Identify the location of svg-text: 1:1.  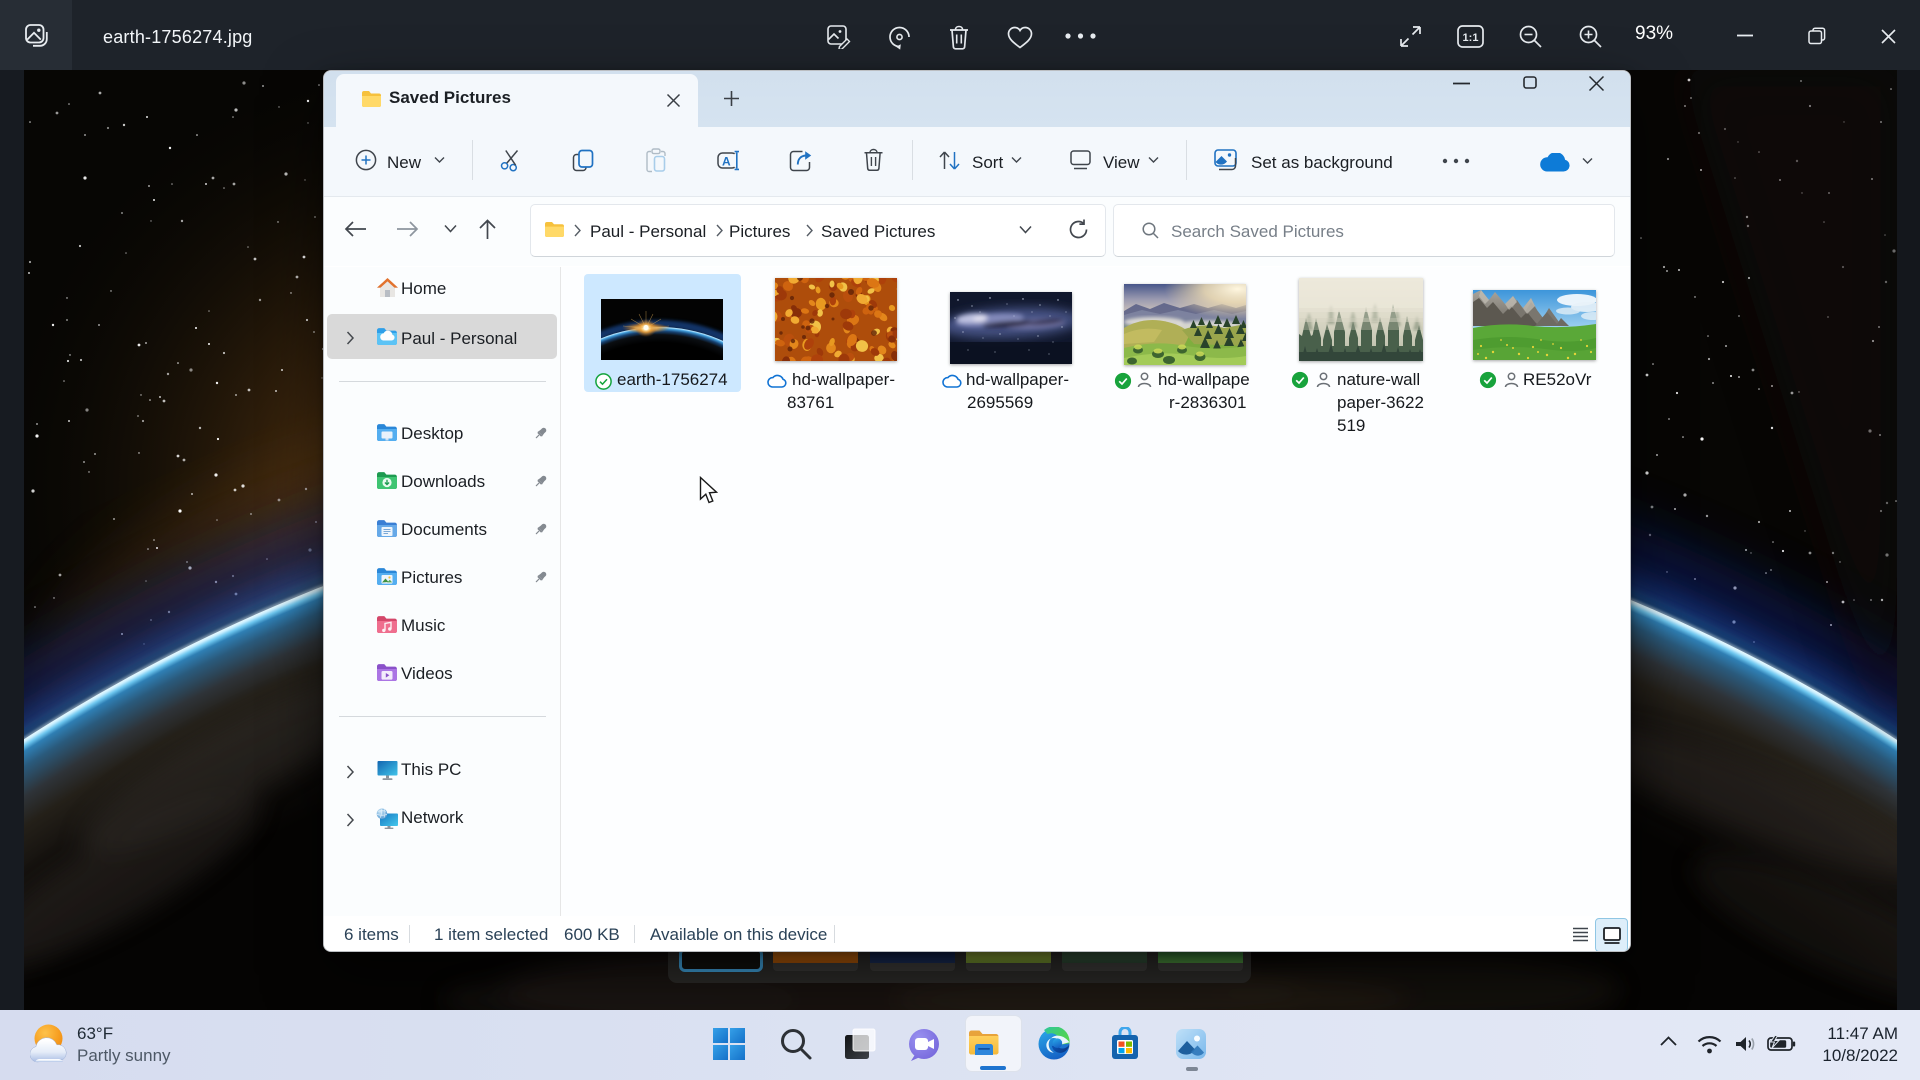
(1471, 38).